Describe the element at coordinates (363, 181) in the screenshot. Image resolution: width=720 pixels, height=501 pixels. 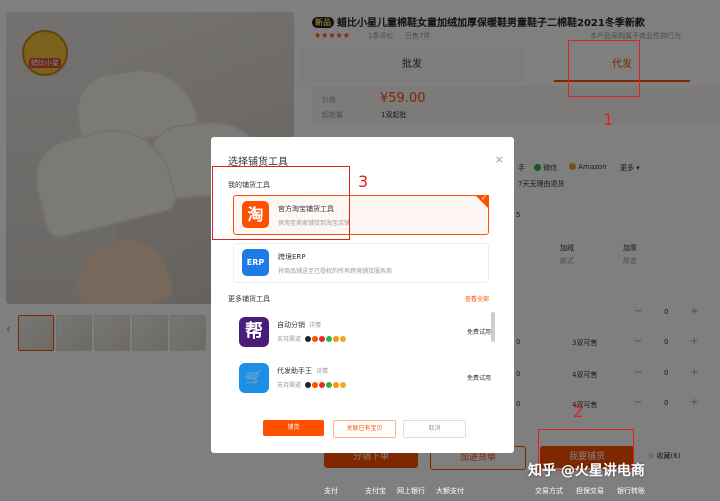
I see `annotation-number-3: 3` at that location.